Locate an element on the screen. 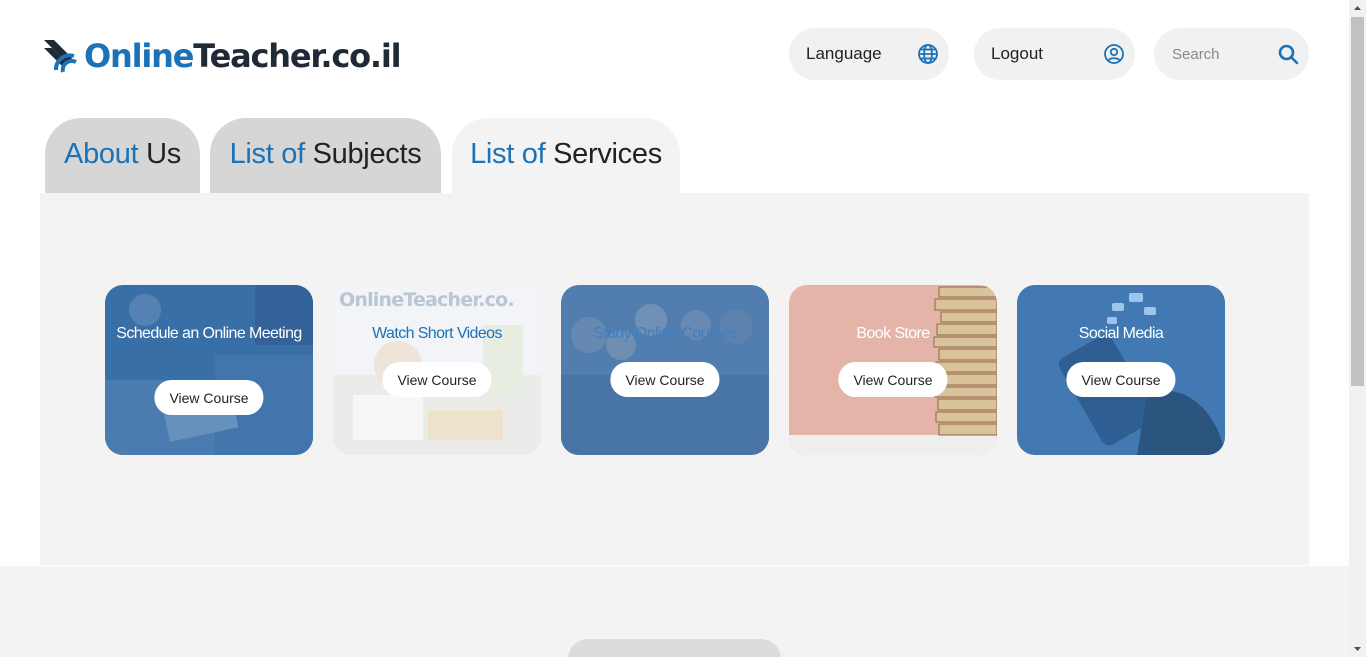  globe-icon is located at coordinates (928, 54).